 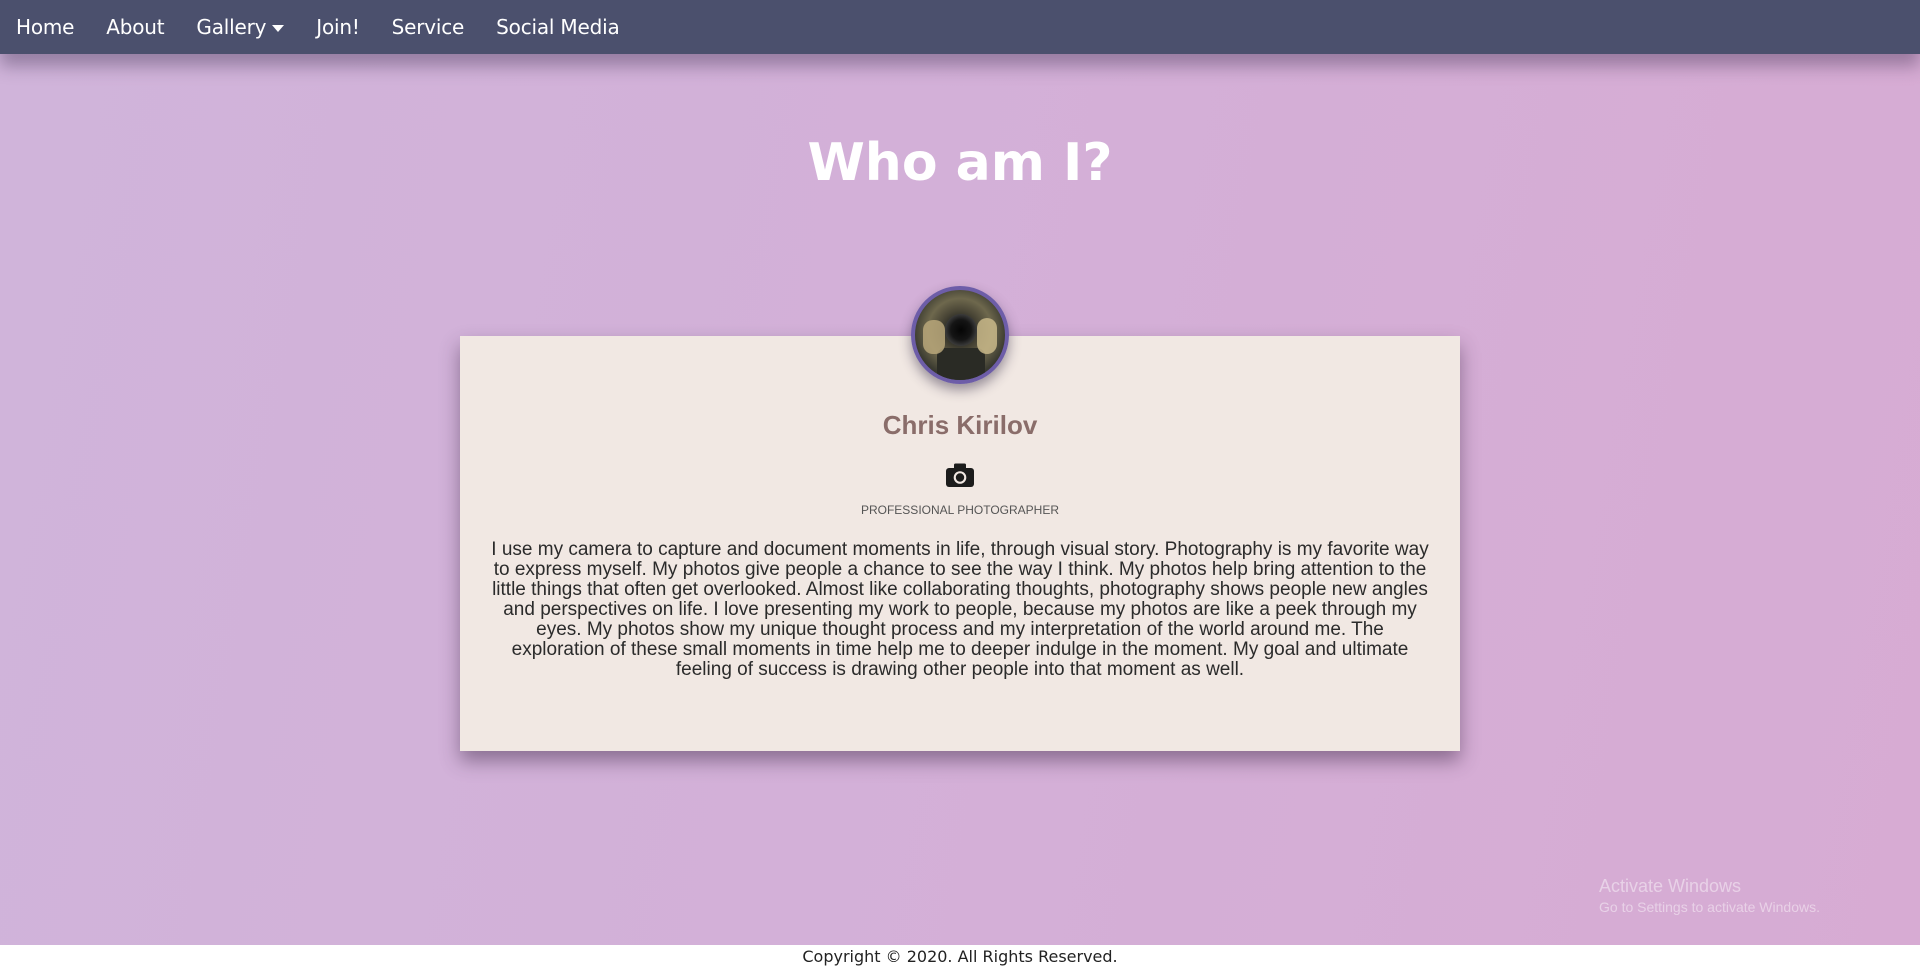 I want to click on nav-home-label: Home, so click(x=45, y=27).